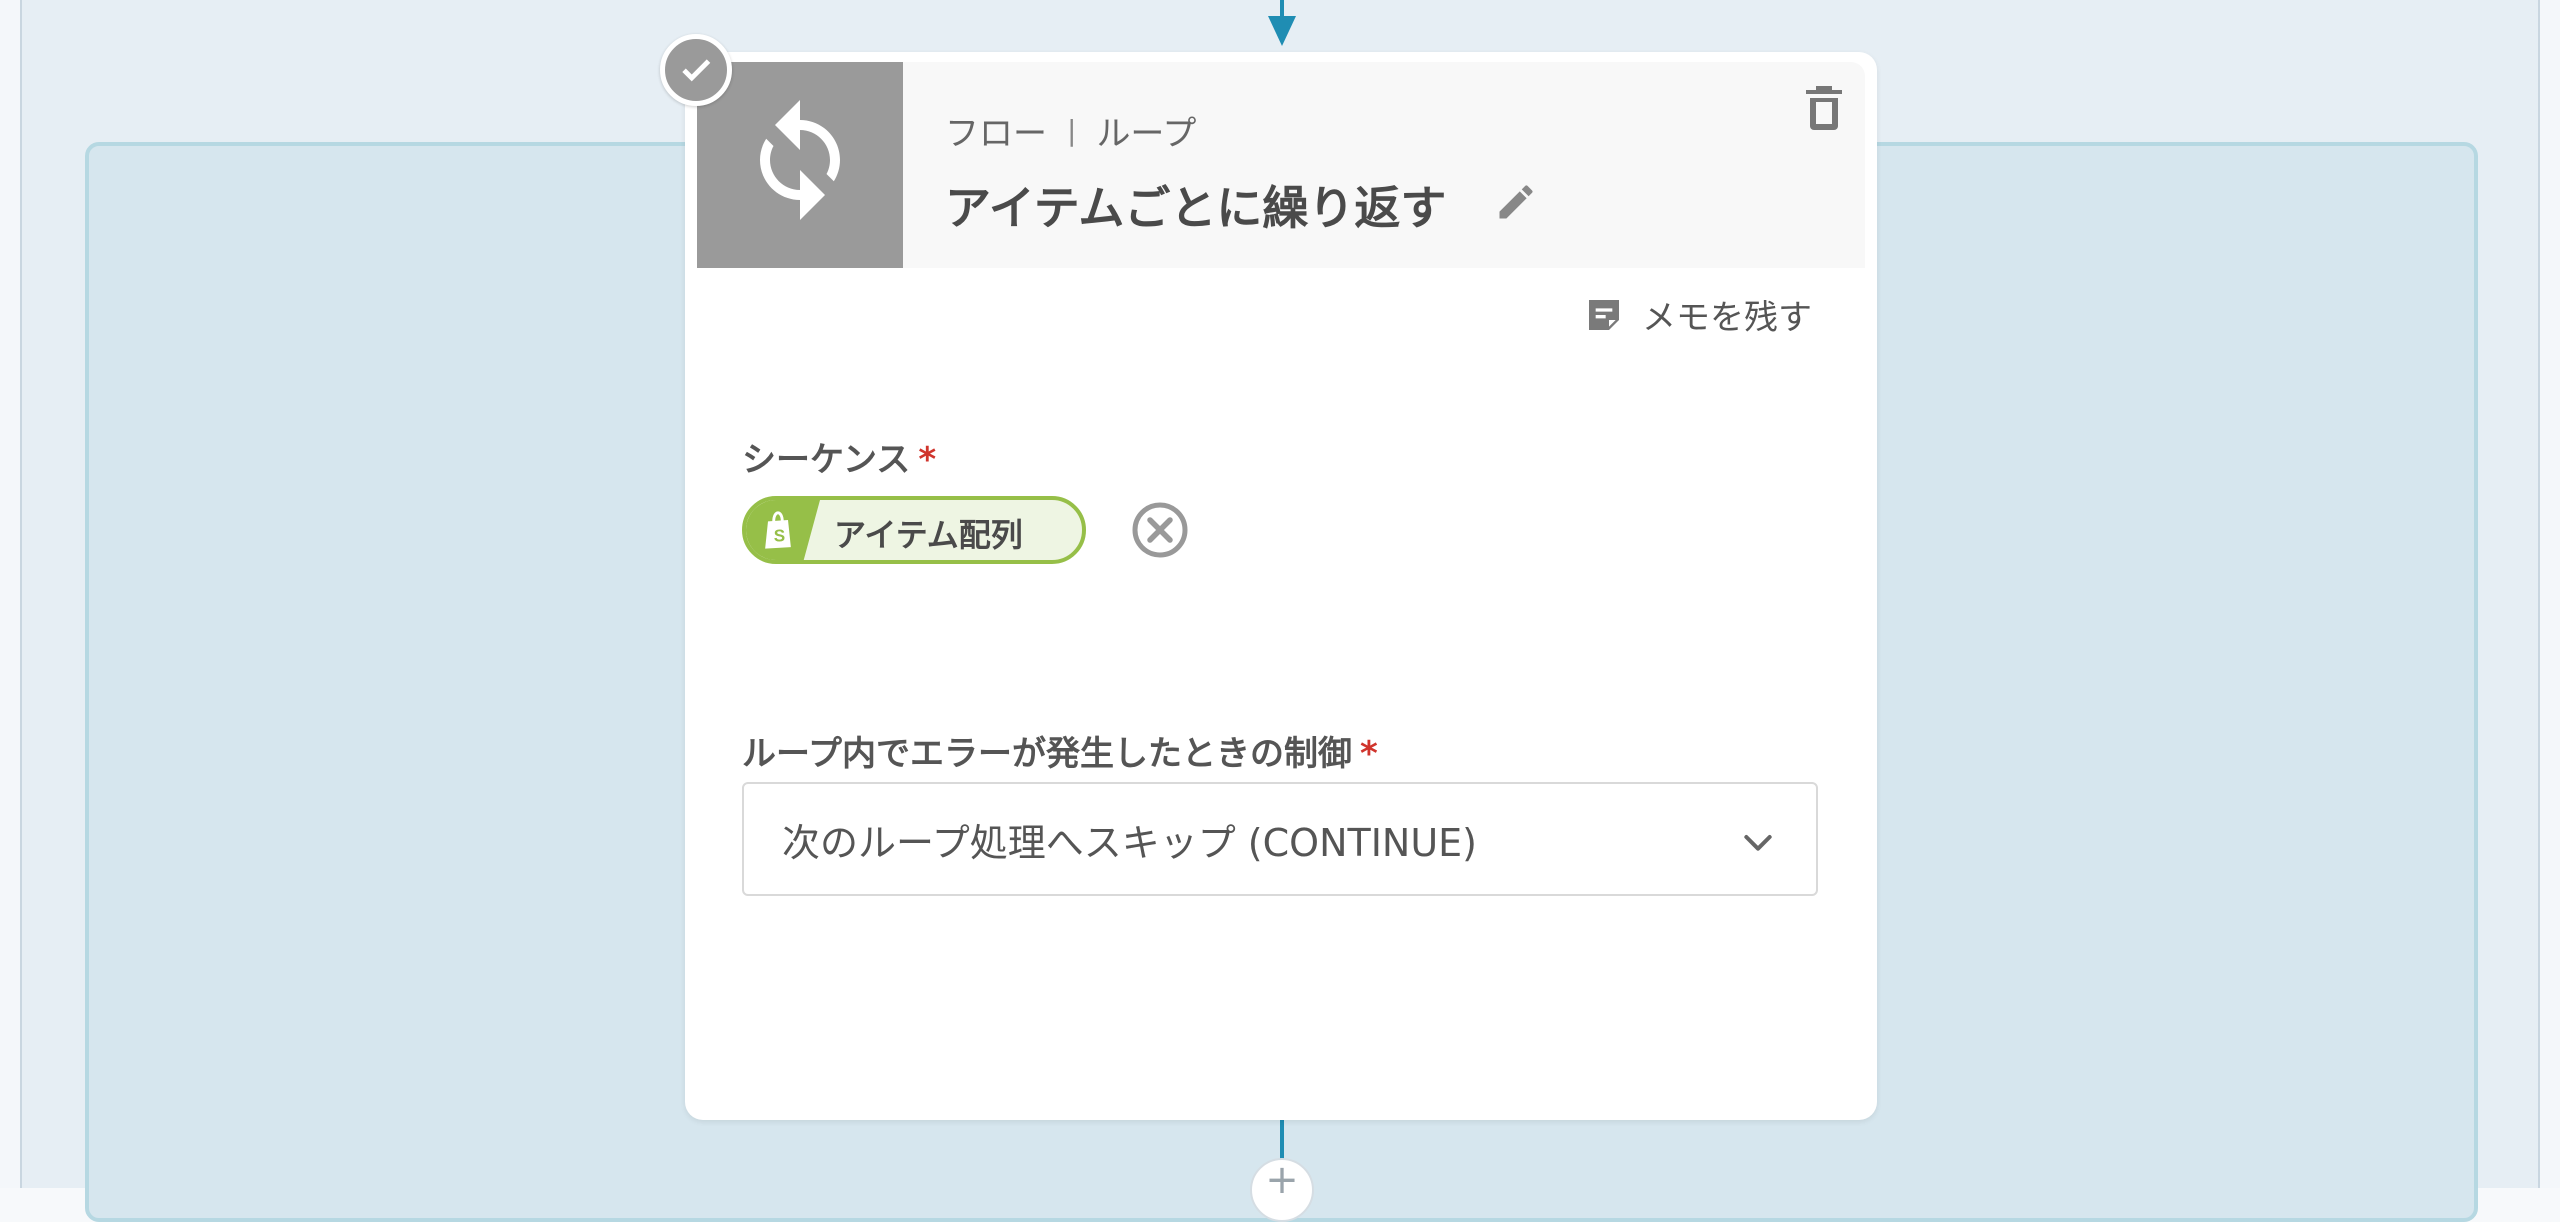  Describe the element at coordinates (800, 165) in the screenshot. I see `loop-sync-icon` at that location.